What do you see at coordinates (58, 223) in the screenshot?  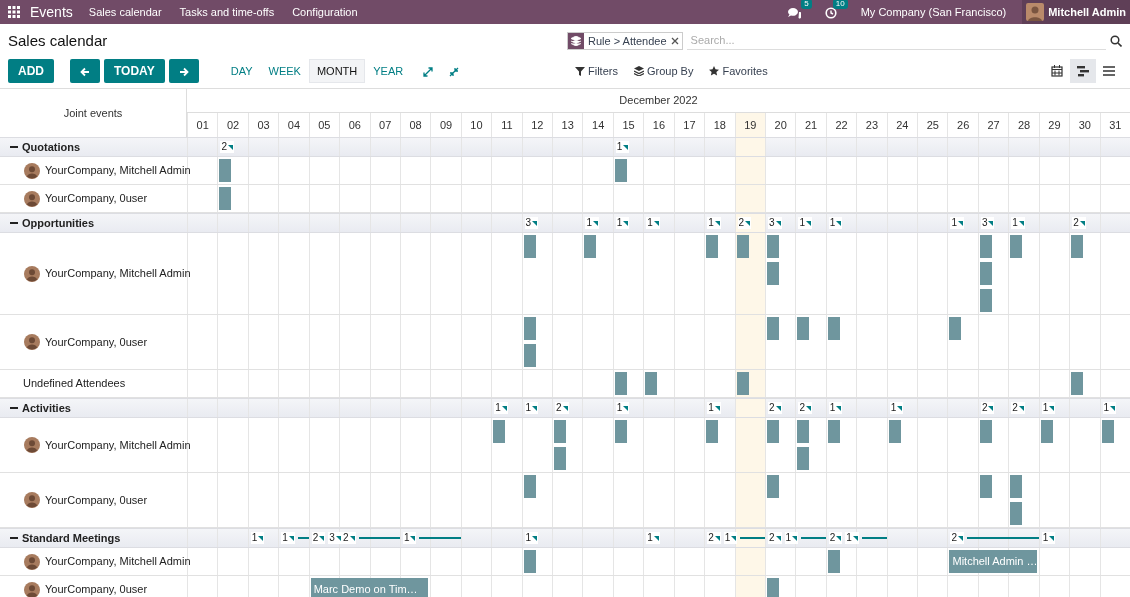 I see `group-name: Opportunities` at bounding box center [58, 223].